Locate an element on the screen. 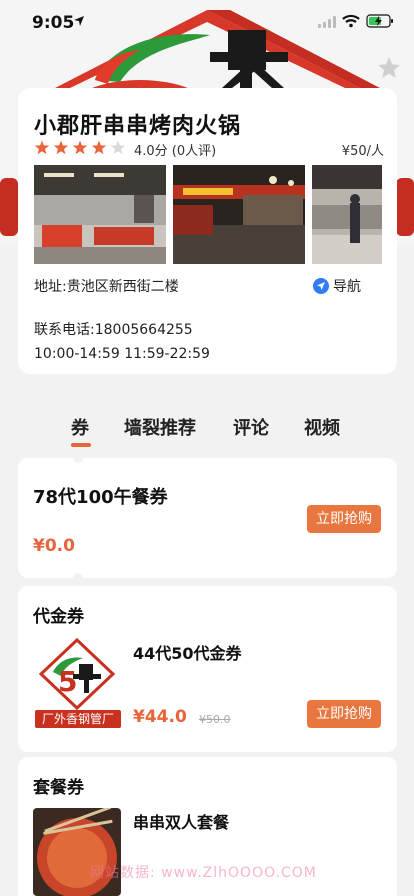  active-tab-indicator is located at coordinates (81, 445).